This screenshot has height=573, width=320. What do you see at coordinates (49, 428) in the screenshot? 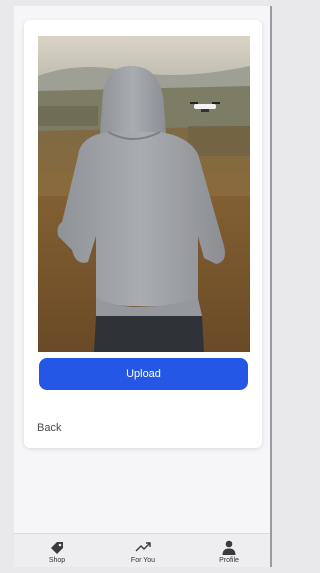
I see `back-link: Back` at bounding box center [49, 428].